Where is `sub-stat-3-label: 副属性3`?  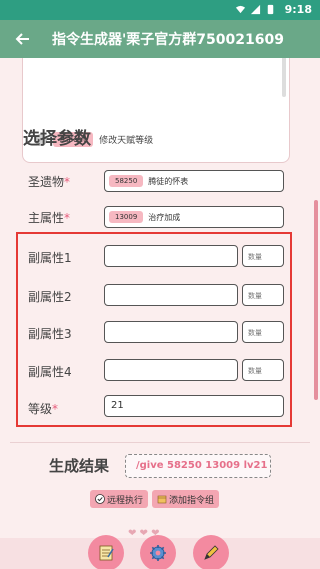
sub-stat-3-label: 副属性3 is located at coordinates (50, 334).